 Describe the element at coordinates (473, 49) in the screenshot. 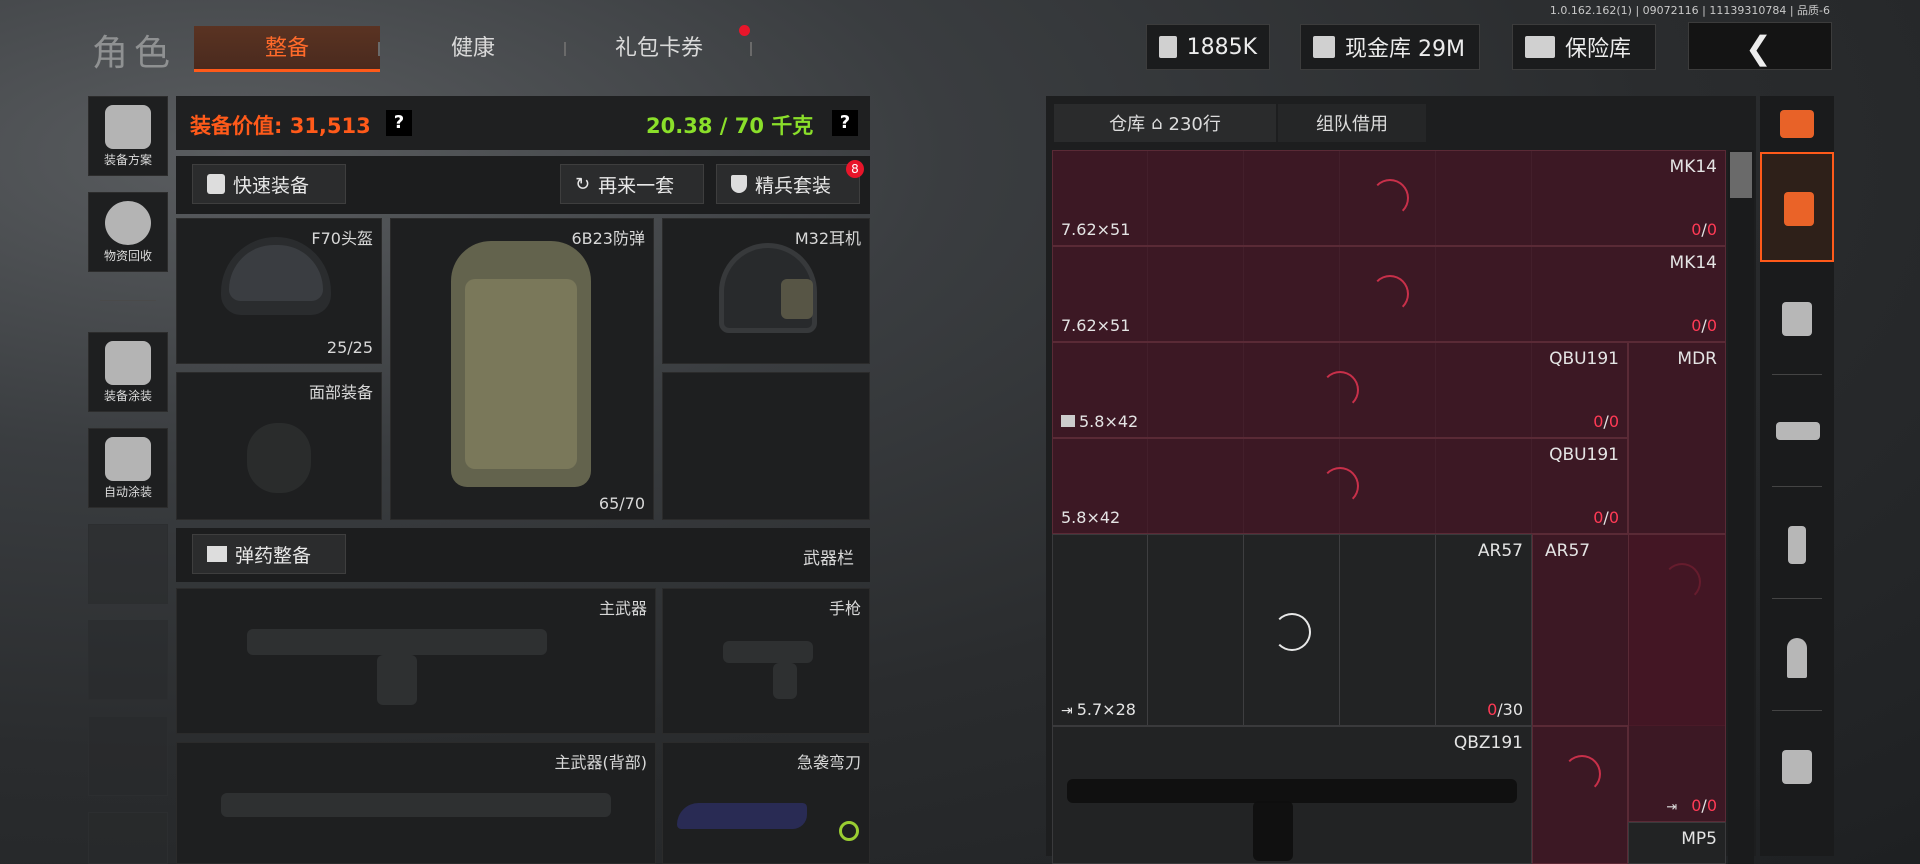

I see `tab-health: 健康` at that location.